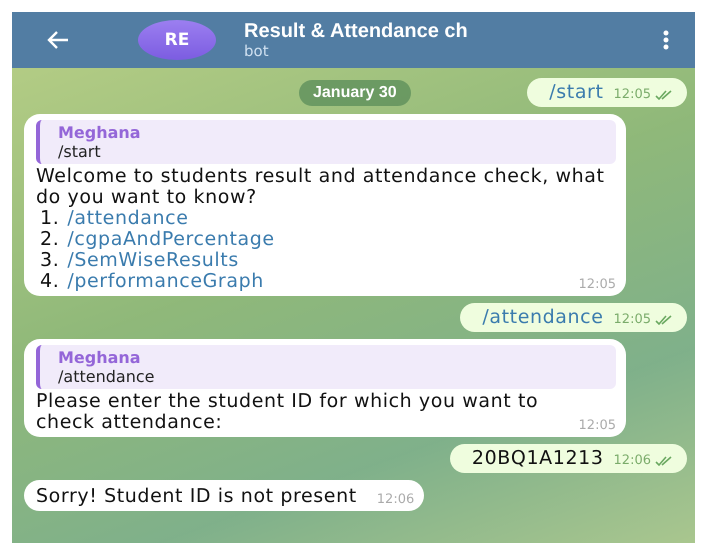 The image size is (702, 543). Describe the element at coordinates (356, 31) in the screenshot. I see `chat-title: Result & Attendance ch` at that location.